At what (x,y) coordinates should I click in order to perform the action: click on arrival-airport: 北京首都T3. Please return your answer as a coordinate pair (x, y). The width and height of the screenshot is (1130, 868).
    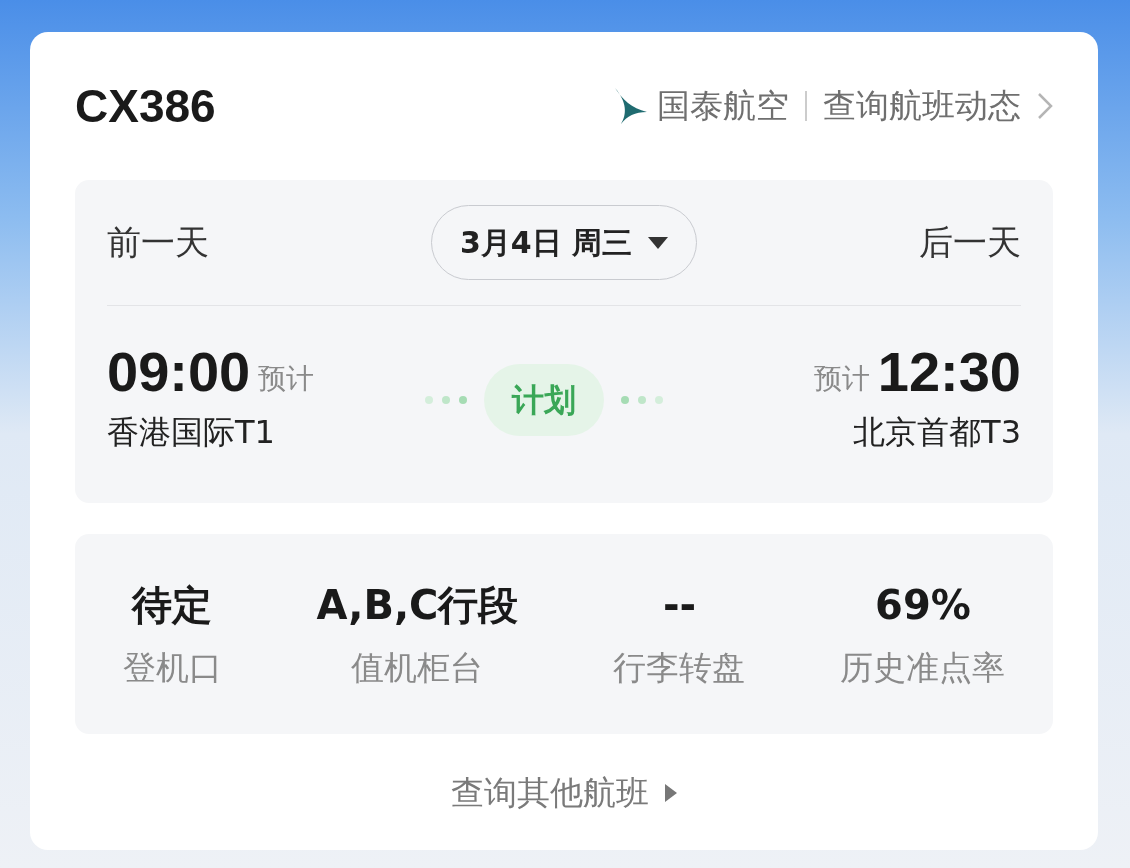
    Looking at the image, I should click on (936, 432).